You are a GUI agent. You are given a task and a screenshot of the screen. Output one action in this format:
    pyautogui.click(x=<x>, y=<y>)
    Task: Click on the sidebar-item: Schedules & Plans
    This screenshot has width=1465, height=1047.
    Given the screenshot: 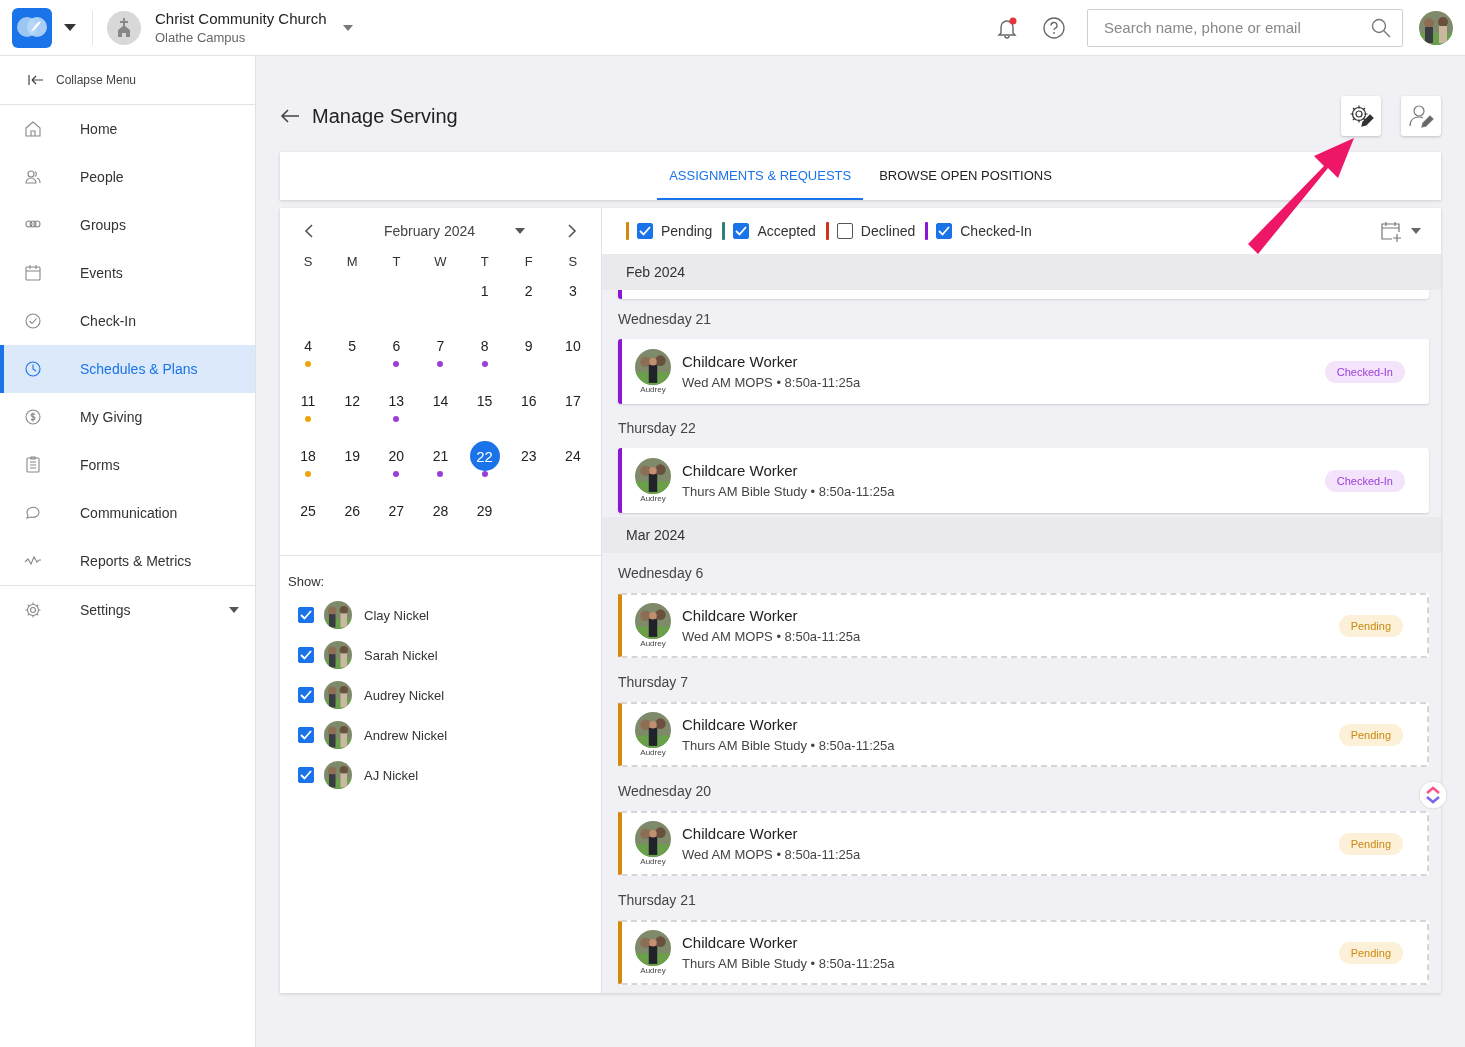 What is the action you would take?
    pyautogui.click(x=127, y=369)
    